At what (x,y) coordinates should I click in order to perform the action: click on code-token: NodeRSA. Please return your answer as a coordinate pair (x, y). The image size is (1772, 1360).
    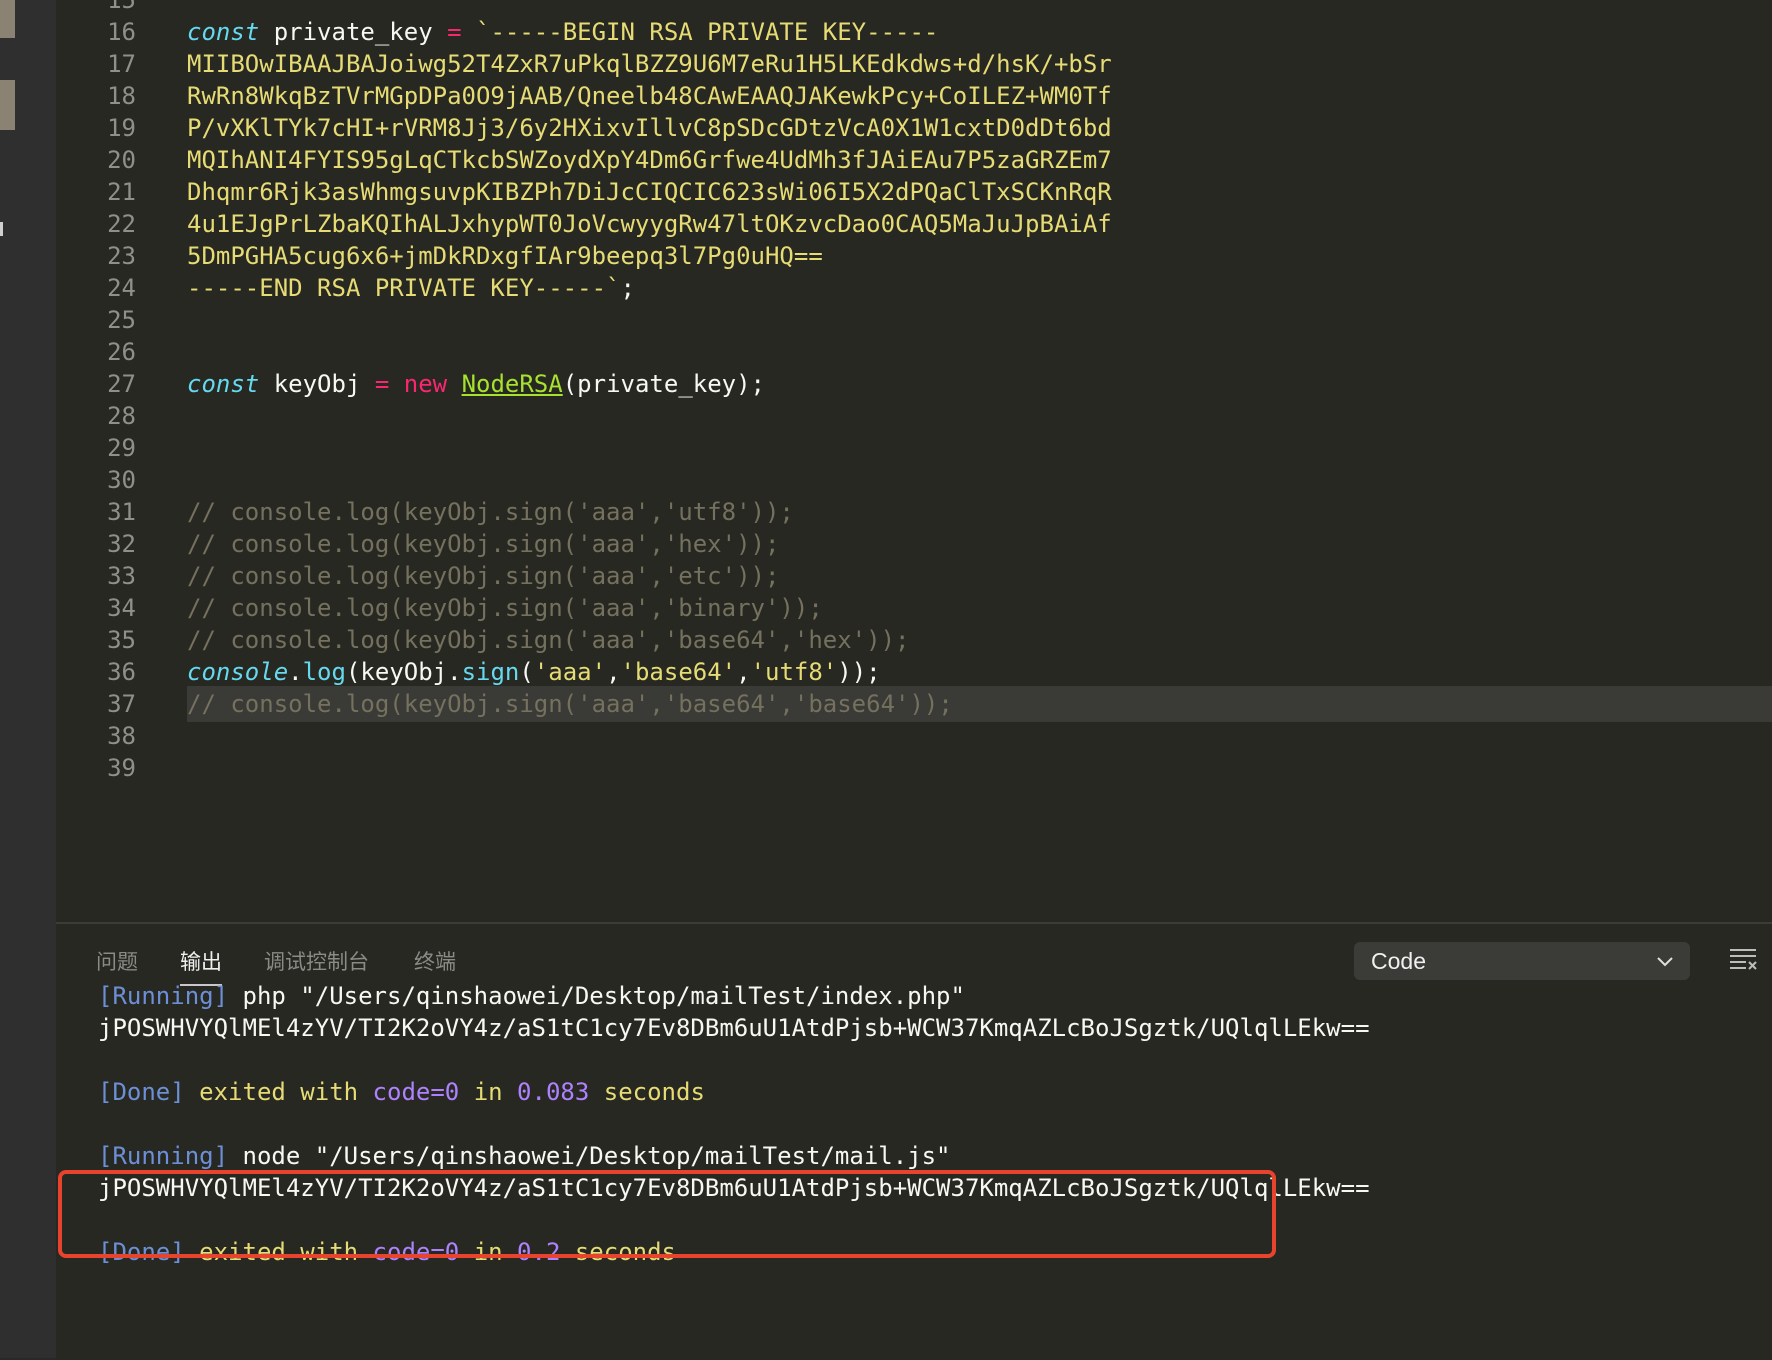
    Looking at the image, I should click on (512, 384).